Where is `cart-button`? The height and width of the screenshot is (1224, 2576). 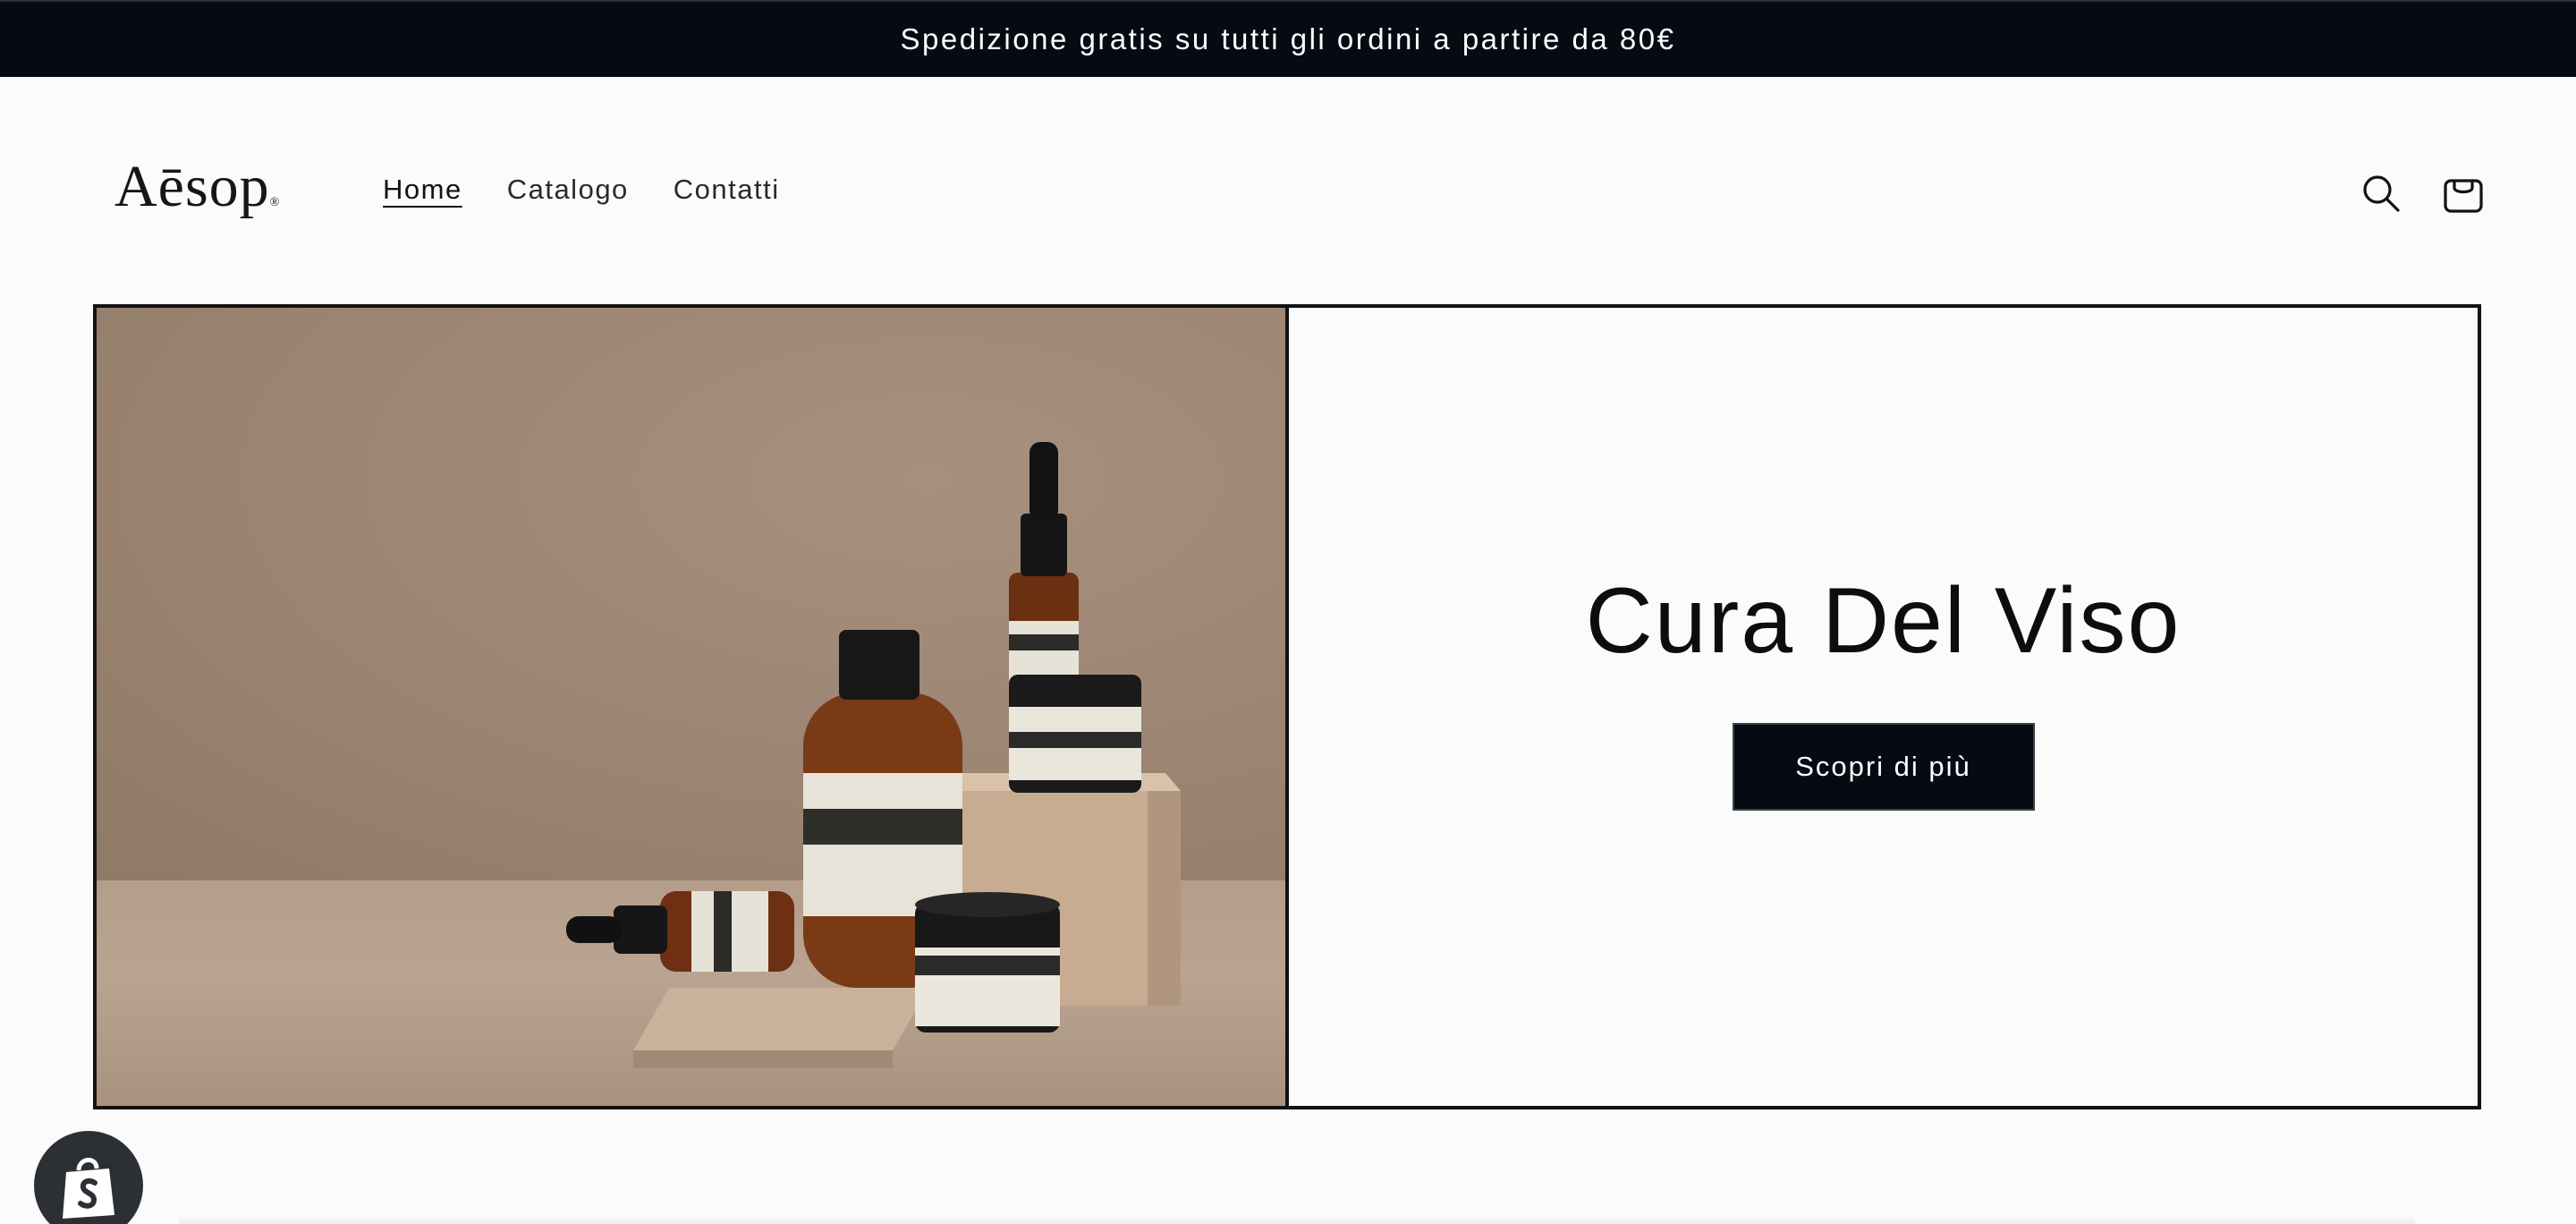 cart-button is located at coordinates (2463, 193).